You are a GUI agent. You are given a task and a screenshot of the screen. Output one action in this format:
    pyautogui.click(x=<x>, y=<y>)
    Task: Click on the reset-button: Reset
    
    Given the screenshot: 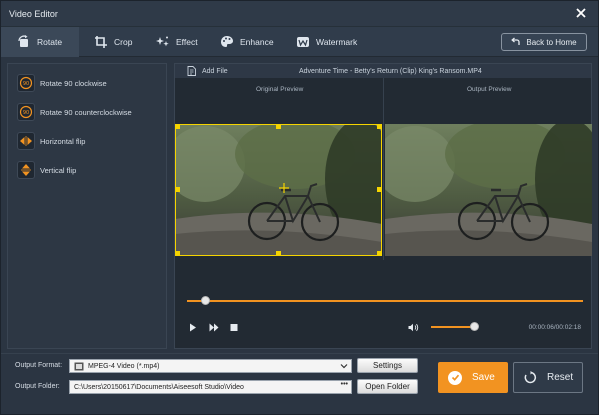 What is the action you would take?
    pyautogui.click(x=548, y=377)
    